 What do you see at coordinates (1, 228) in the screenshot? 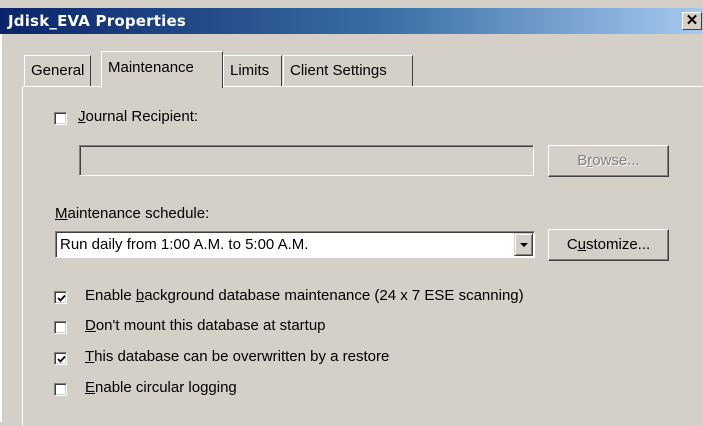
I see `dialog-border` at bounding box center [1, 228].